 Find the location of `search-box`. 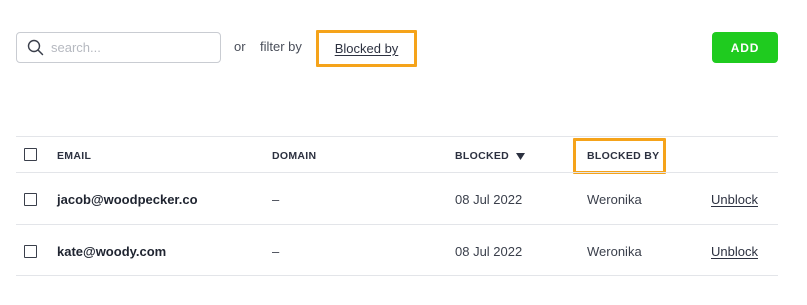

search-box is located at coordinates (118, 47).